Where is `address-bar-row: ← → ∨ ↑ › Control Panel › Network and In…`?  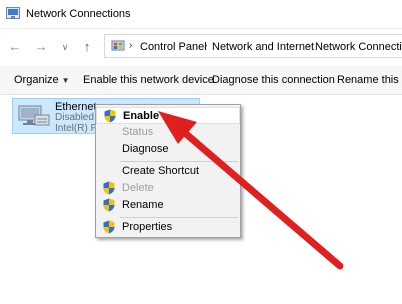
address-bar-row: ← → ∨ ↑ › Control Panel › Network and In… is located at coordinates (201, 47).